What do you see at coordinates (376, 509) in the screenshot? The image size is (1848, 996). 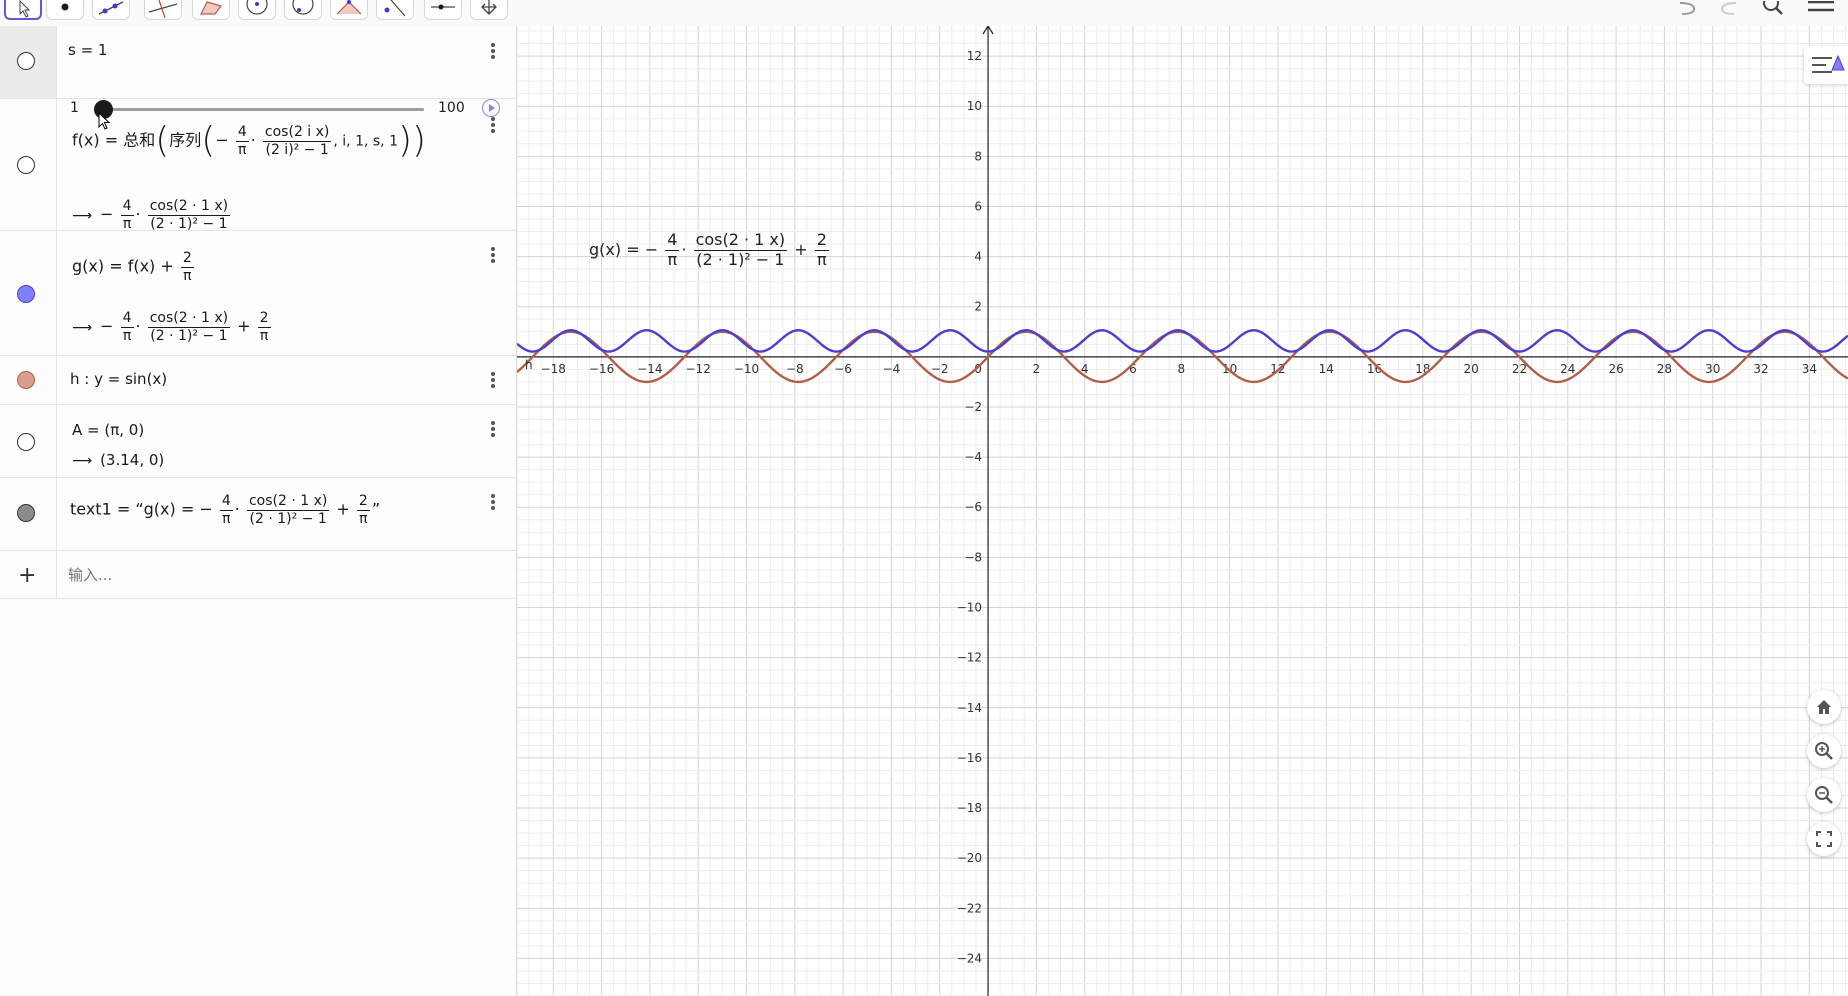 I see `close-quote: ”` at bounding box center [376, 509].